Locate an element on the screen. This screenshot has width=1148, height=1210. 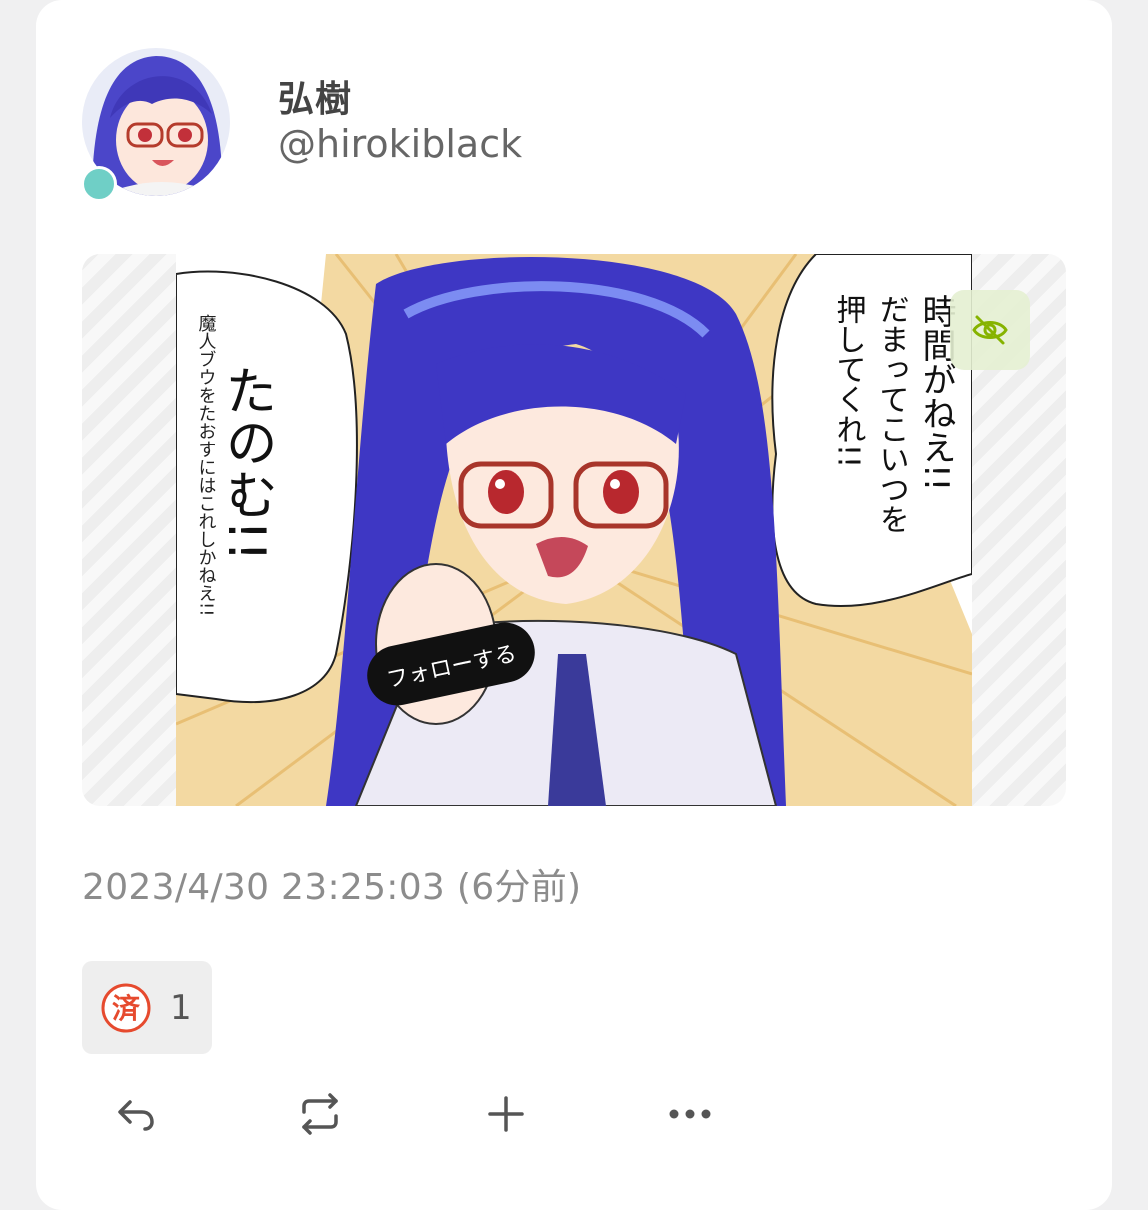
add-reaction-icon is located at coordinates (506, 1114).